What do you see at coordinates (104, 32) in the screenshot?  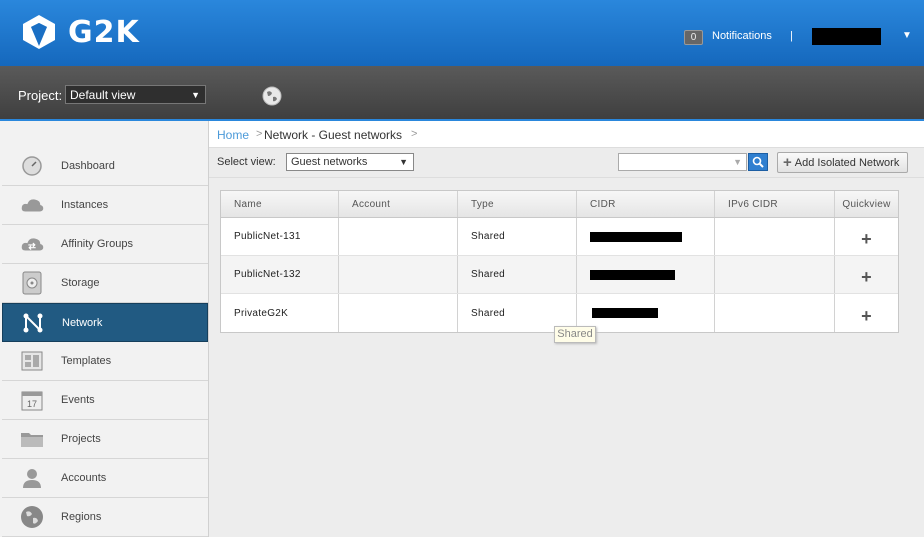 I see `logo-text: G2K` at bounding box center [104, 32].